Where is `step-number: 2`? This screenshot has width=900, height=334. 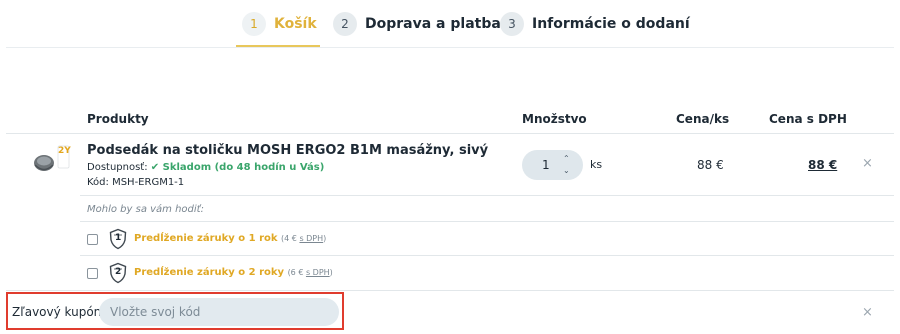
step-number: 2 is located at coordinates (345, 24).